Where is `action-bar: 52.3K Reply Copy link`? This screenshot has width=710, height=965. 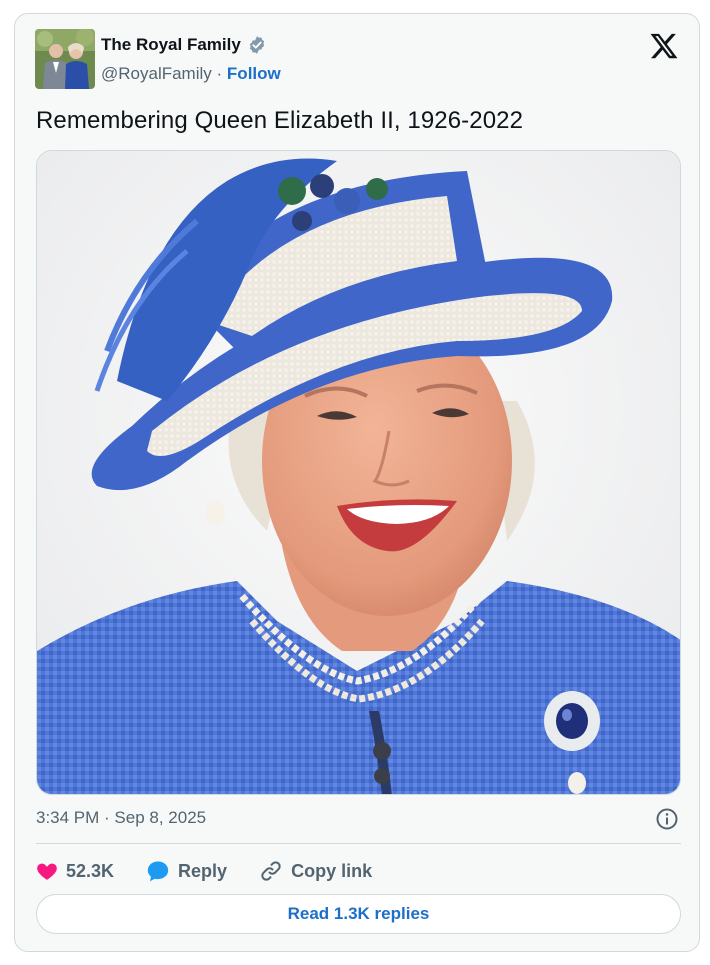
action-bar: 52.3K Reply Copy link is located at coordinates (220, 871).